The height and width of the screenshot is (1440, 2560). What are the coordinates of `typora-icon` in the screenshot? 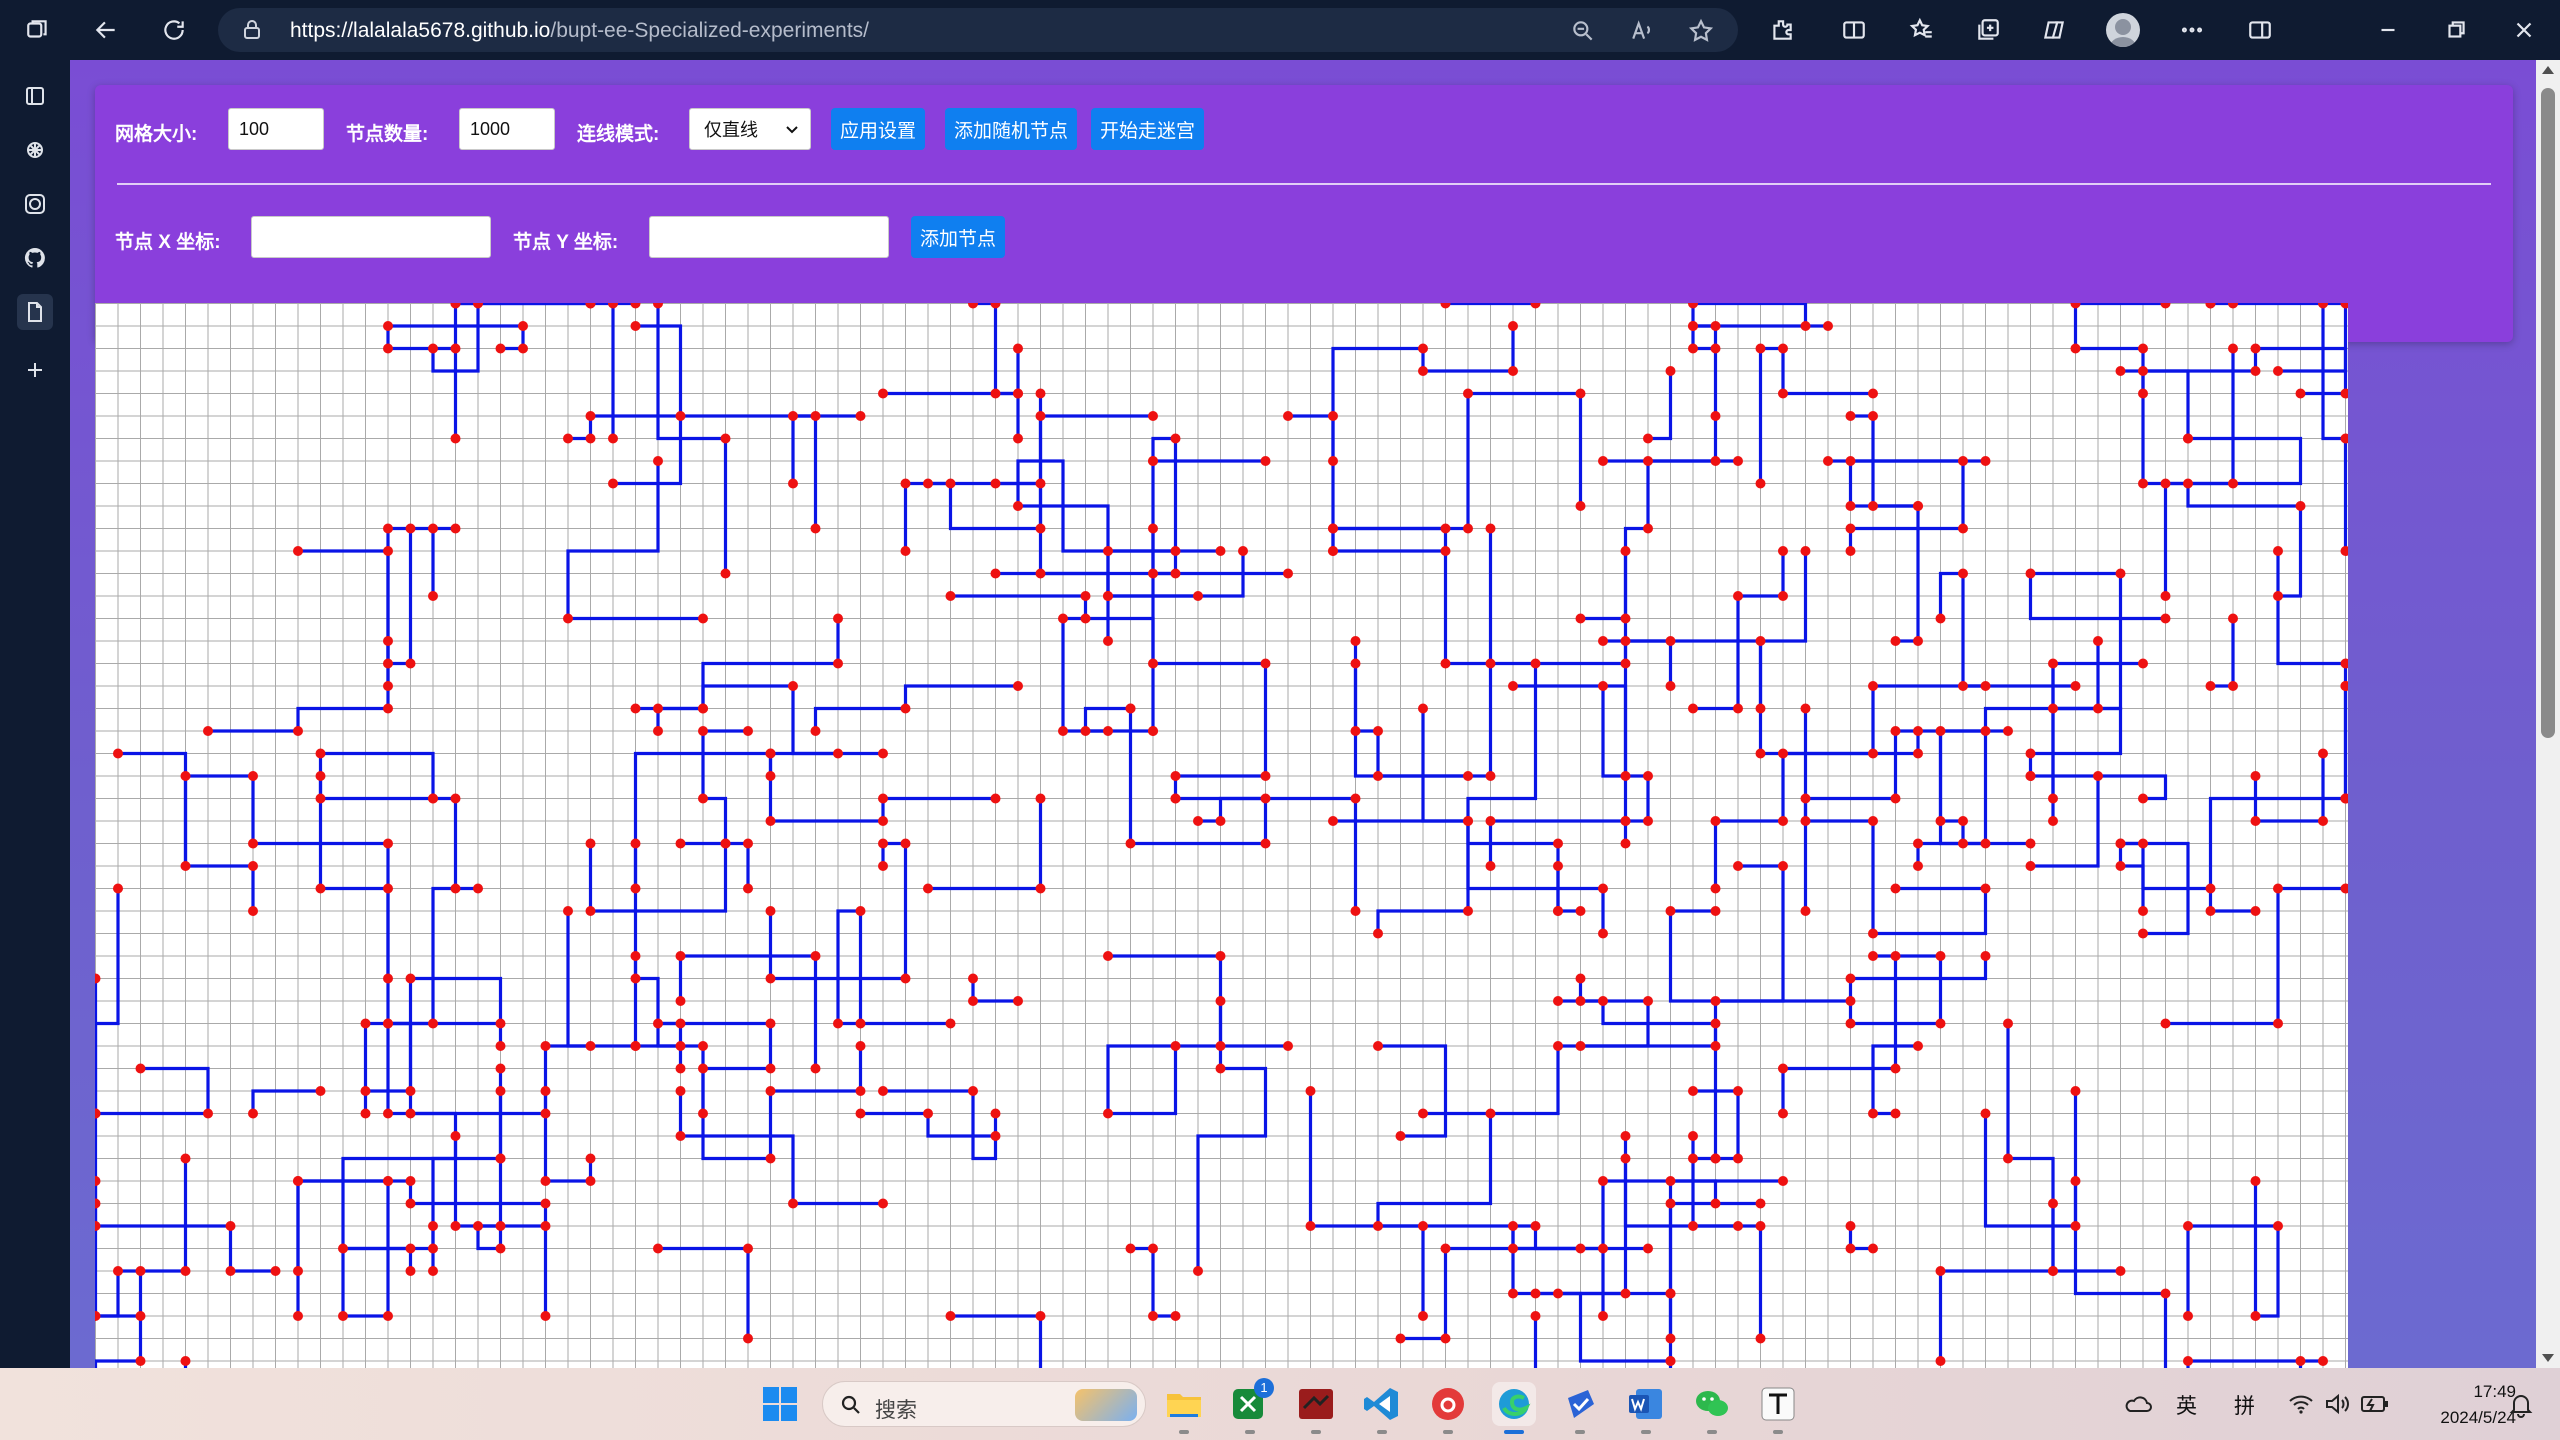 It's located at (1778, 1408).